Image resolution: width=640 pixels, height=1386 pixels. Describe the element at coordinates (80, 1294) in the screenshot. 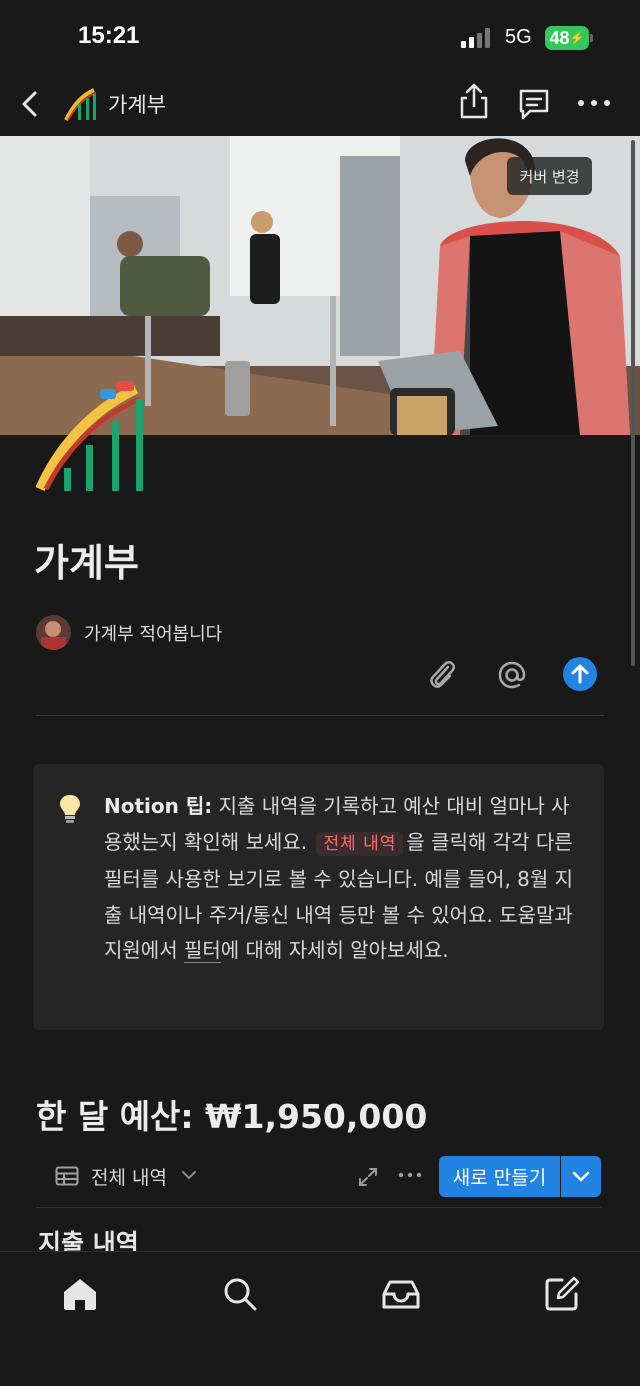

I see `home-icon` at that location.